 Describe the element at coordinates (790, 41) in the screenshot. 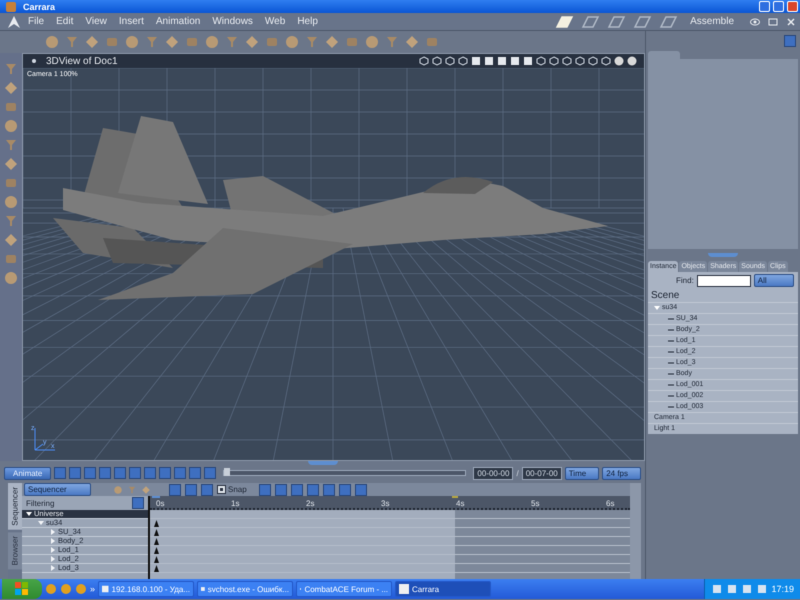

I see `panel-button` at that location.